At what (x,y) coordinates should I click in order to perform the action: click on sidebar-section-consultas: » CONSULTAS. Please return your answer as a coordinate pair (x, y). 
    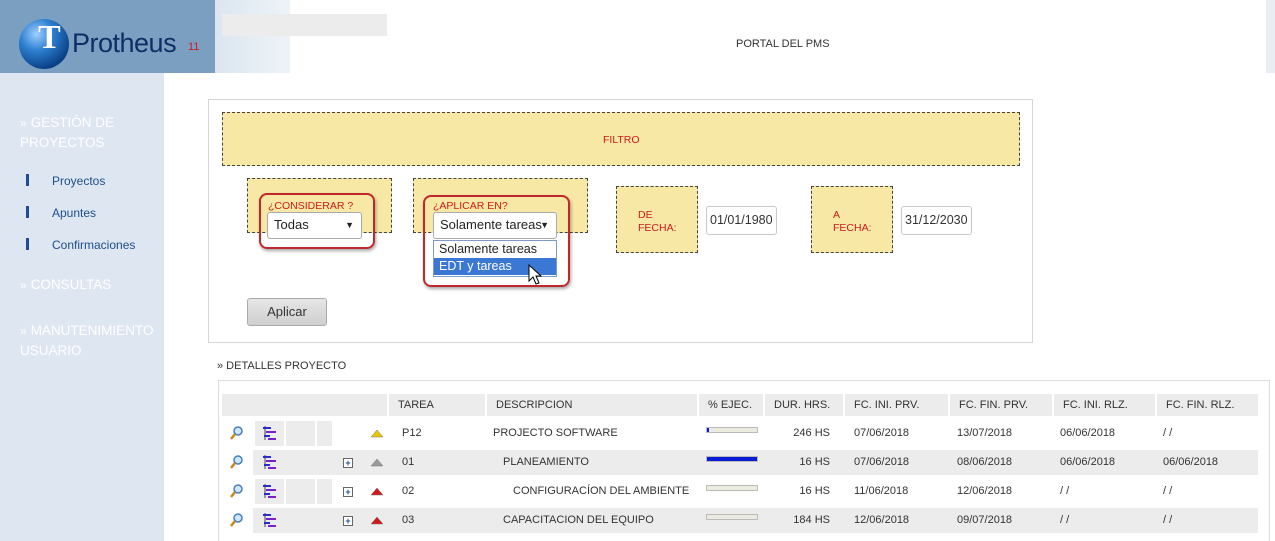
    Looking at the image, I should click on (92, 285).